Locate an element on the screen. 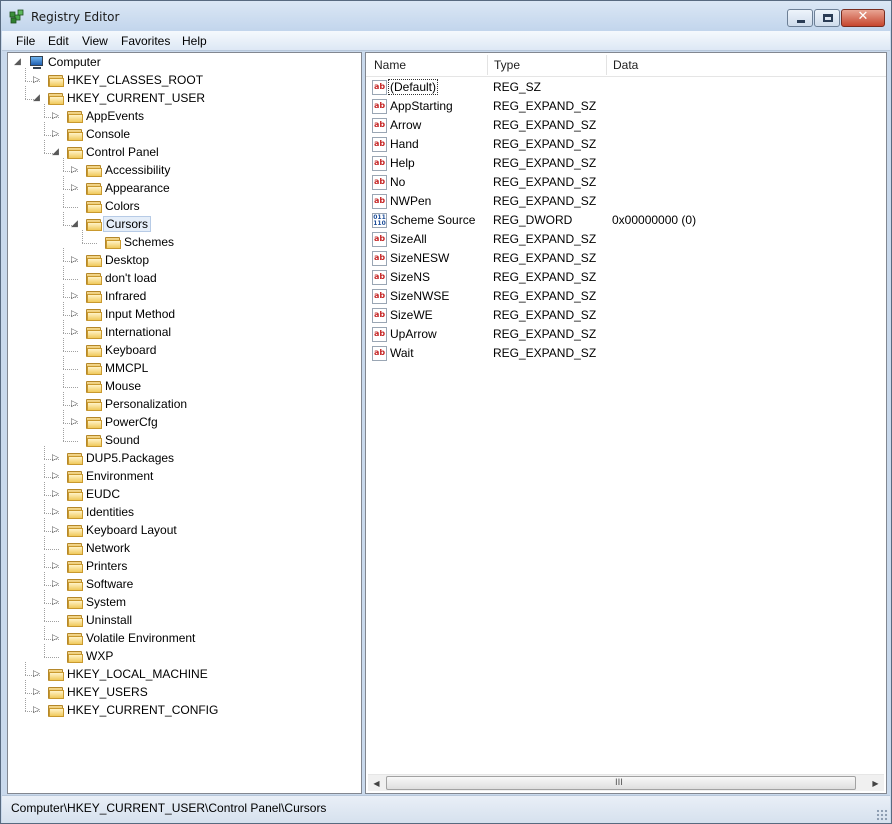 The width and height of the screenshot is (892, 824). scroll-right-icon: ▶ is located at coordinates (875, 783).